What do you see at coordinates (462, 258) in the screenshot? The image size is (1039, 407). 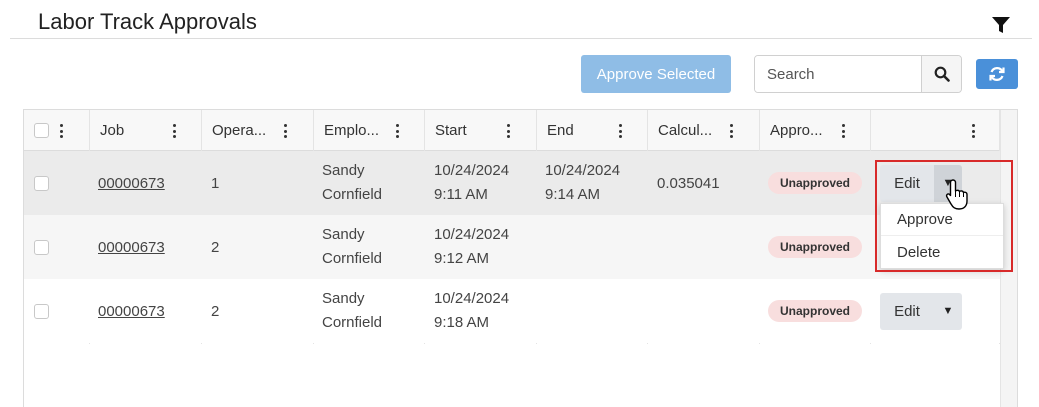 I see `start-time: 9:12 AM` at bounding box center [462, 258].